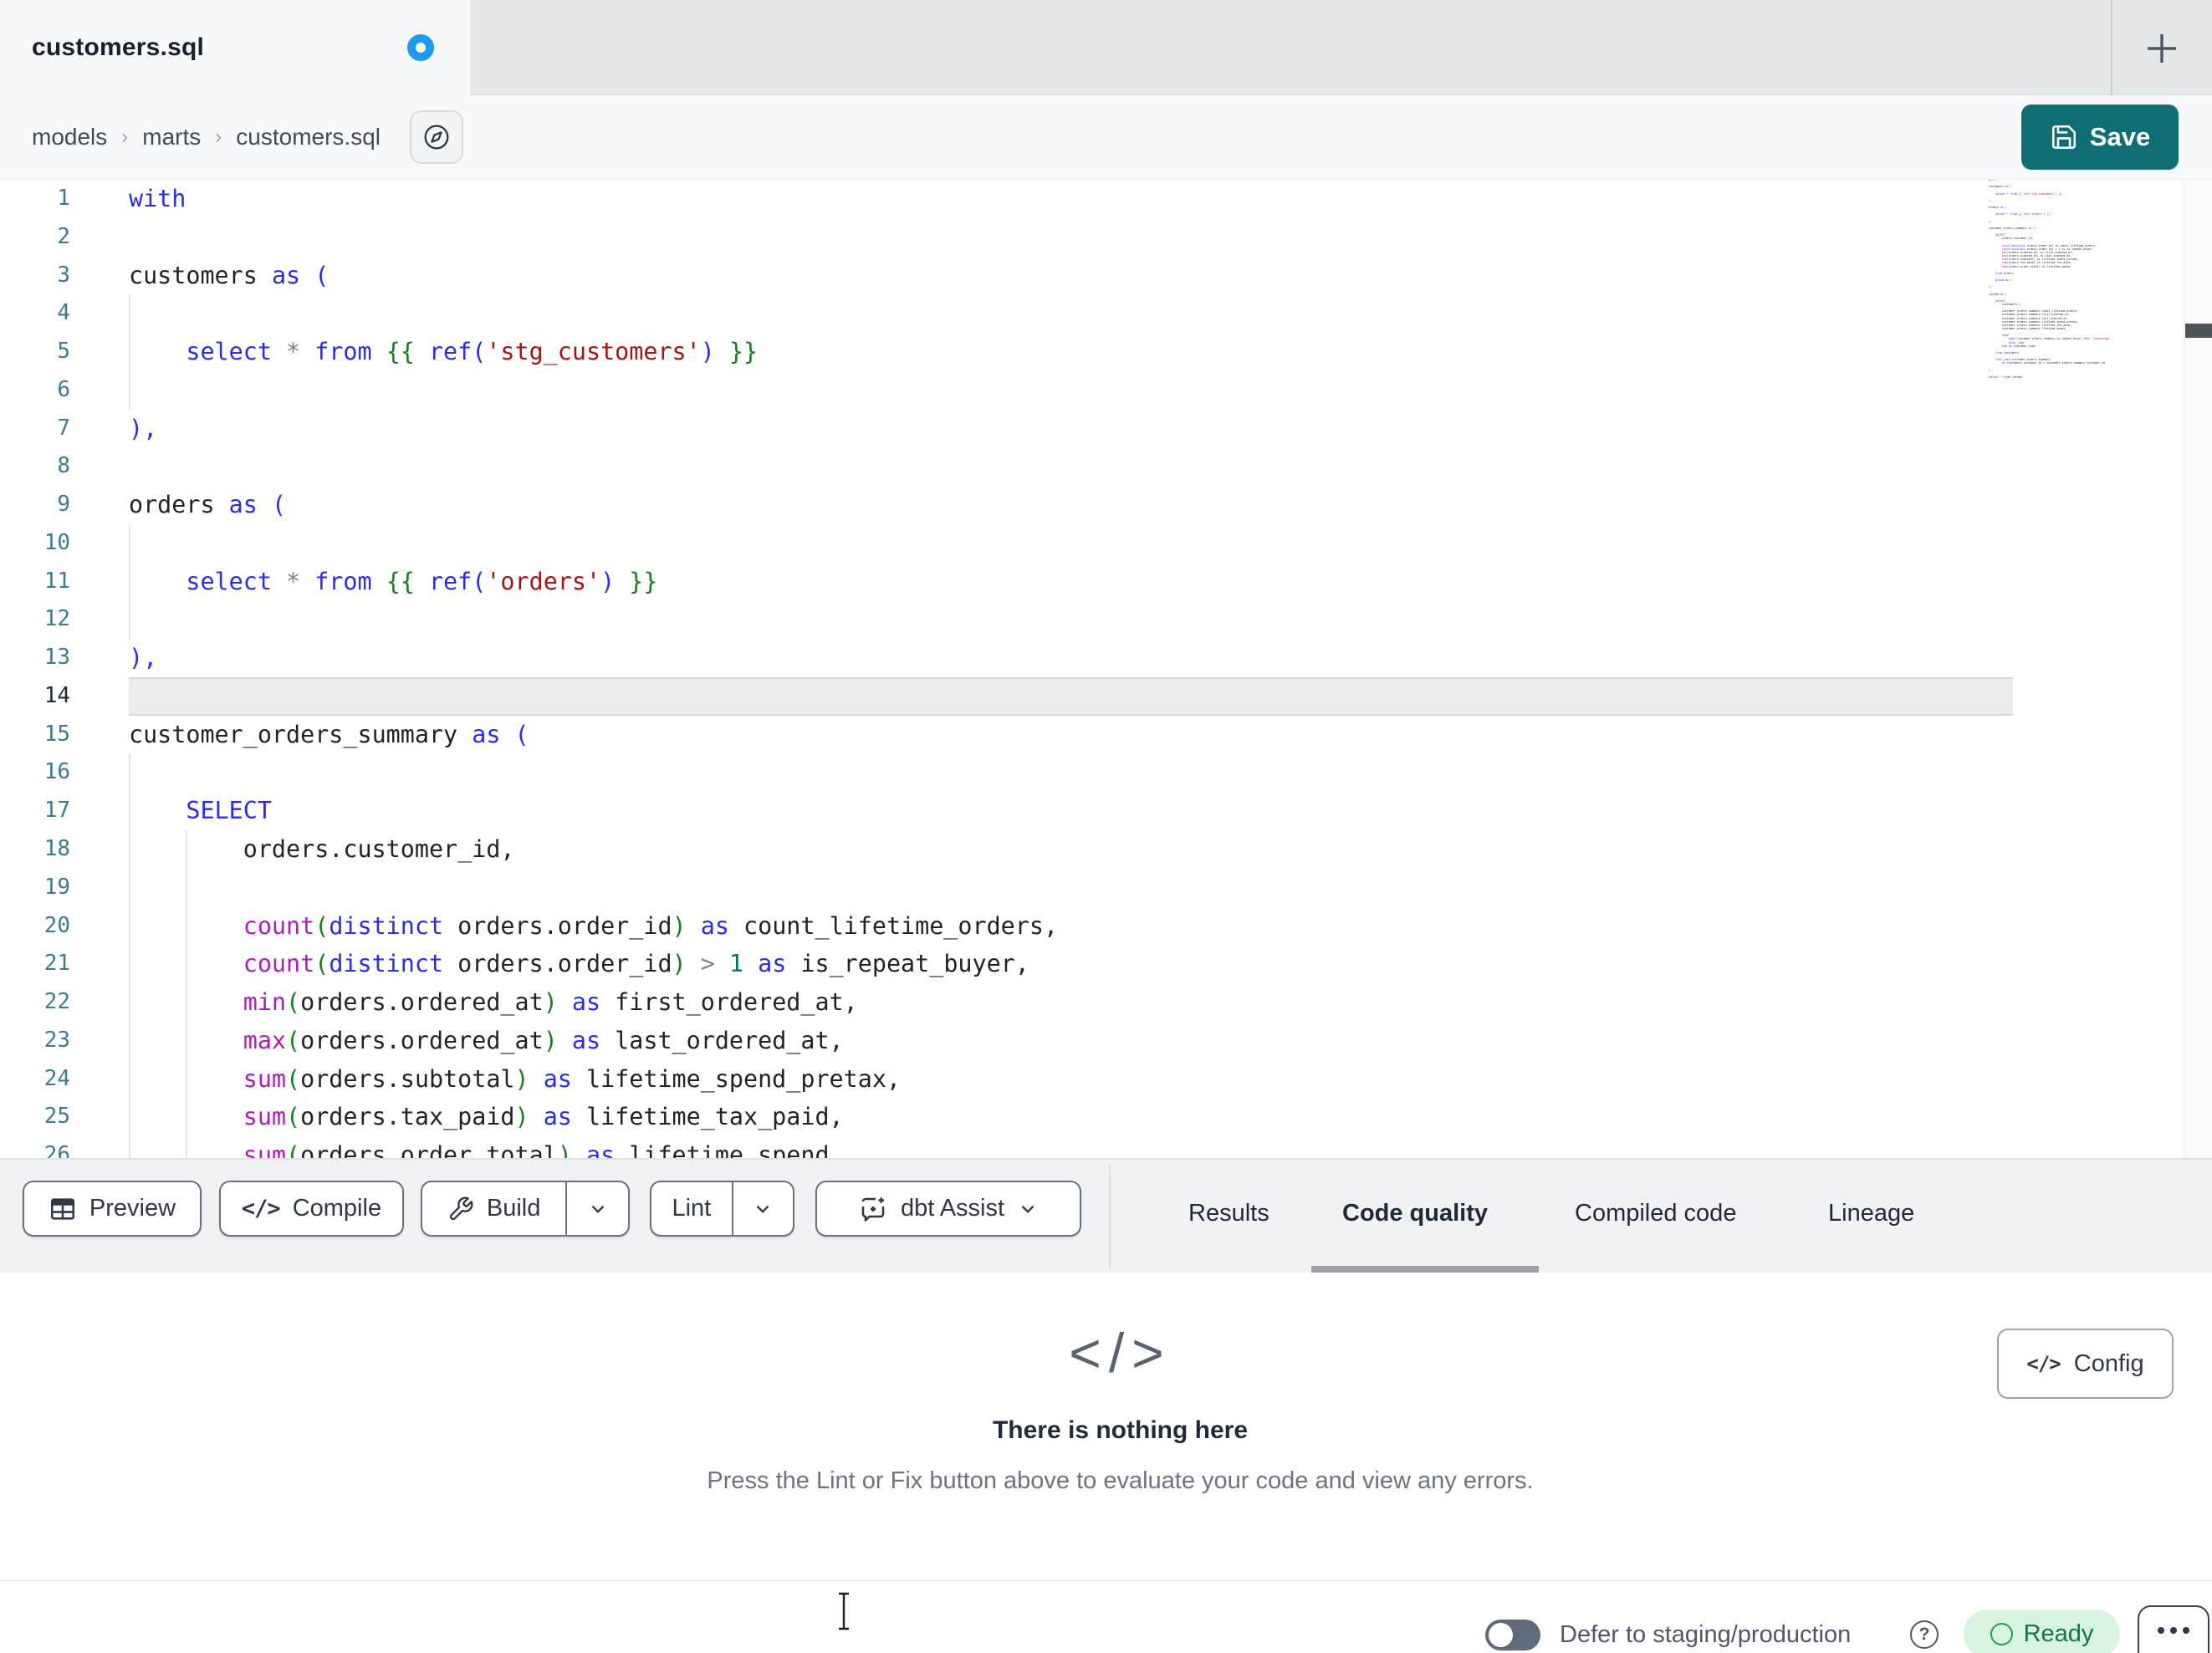  I want to click on code-line: select * from {{ ref('stg_customers') }}, so click(1071, 352).